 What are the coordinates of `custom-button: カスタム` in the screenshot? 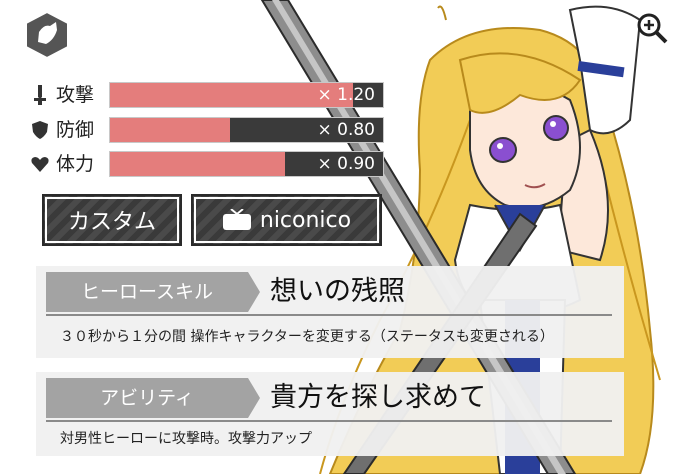 It's located at (112, 220).